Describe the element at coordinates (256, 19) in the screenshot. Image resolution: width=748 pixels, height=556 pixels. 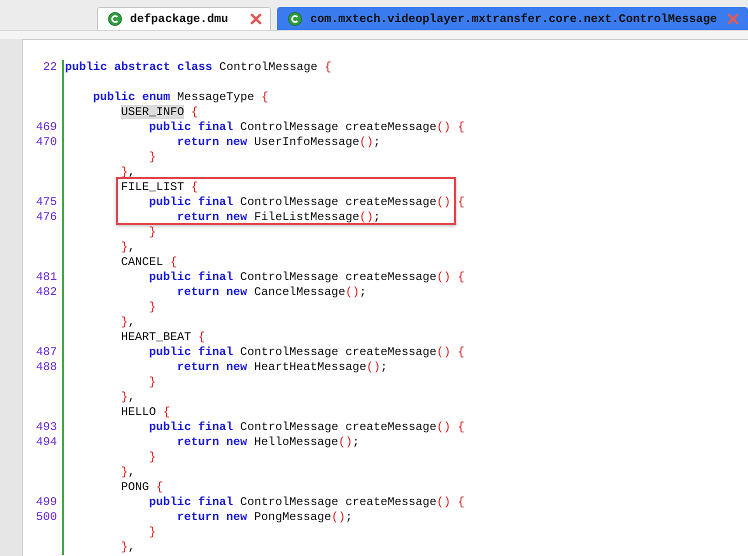
I see `close-icon` at that location.